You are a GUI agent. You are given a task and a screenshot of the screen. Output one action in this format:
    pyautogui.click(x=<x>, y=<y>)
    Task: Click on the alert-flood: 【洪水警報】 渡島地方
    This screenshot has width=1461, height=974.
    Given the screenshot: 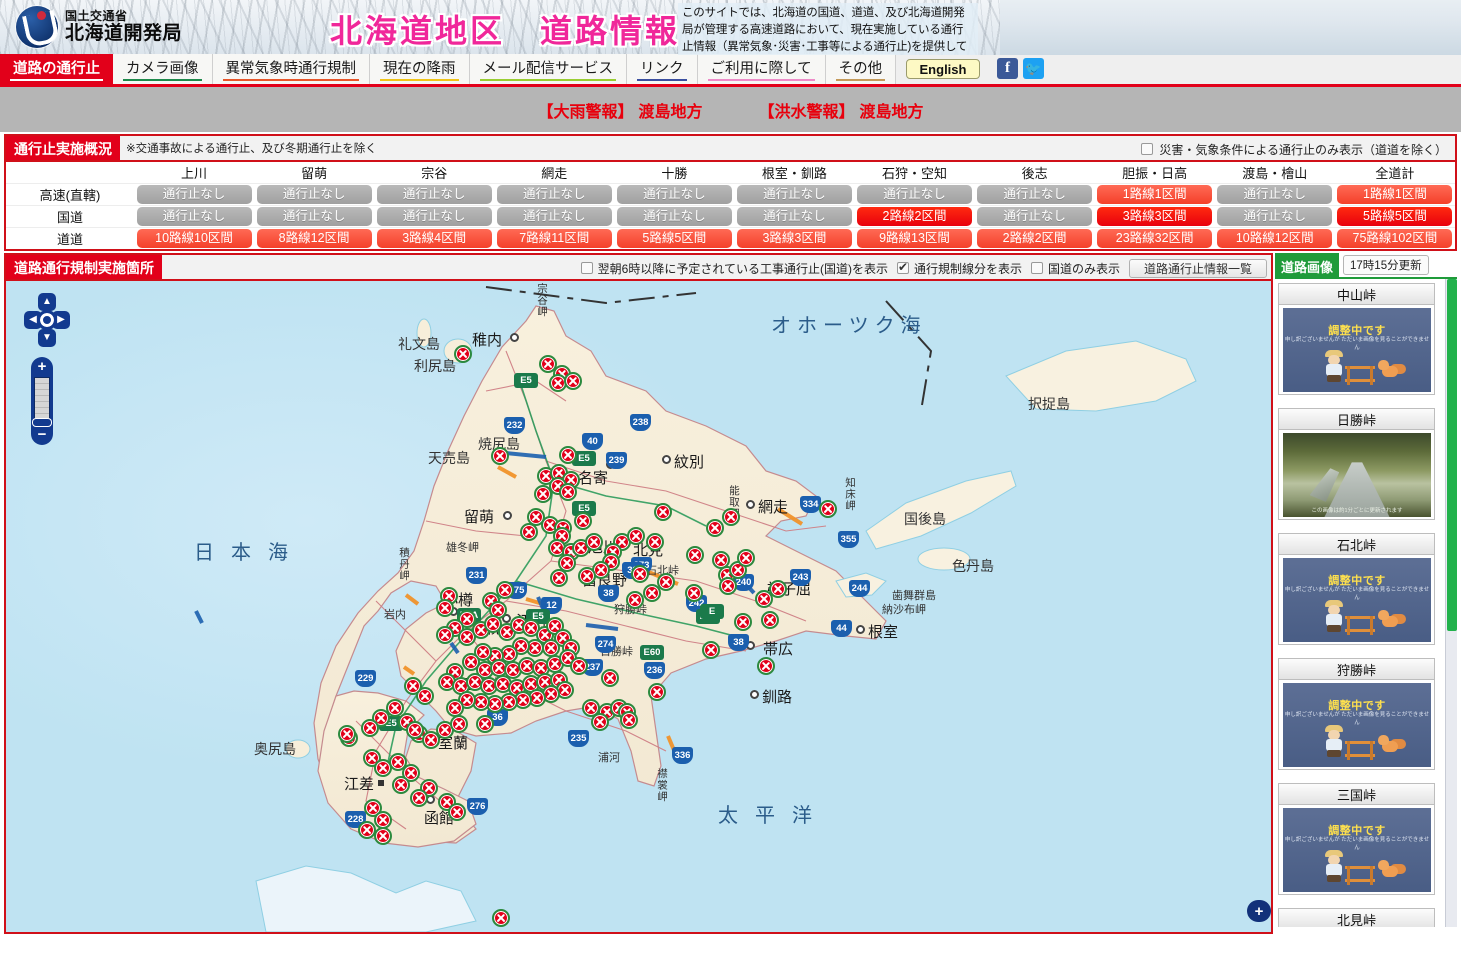 What is the action you would take?
    pyautogui.click(x=841, y=110)
    